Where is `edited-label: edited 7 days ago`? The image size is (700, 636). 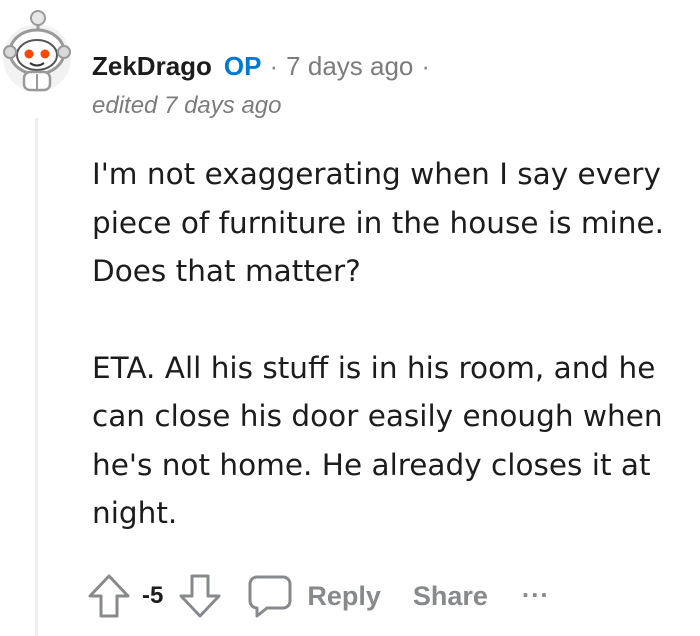
edited-label: edited 7 days ago is located at coordinates (187, 105).